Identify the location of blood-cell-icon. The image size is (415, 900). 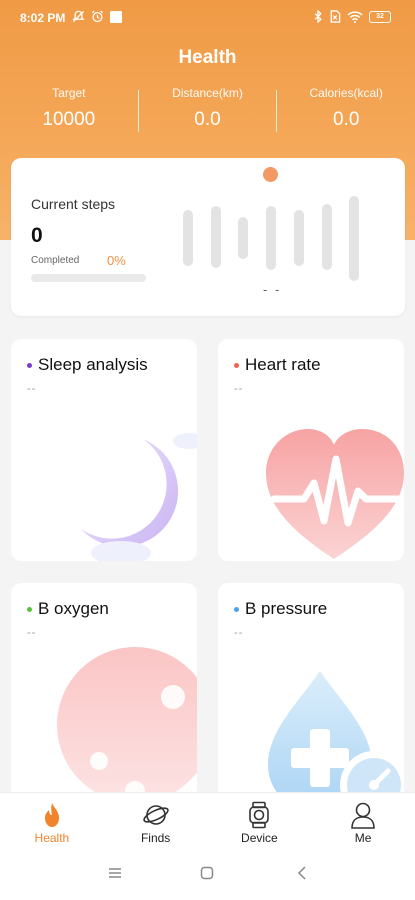
(127, 720).